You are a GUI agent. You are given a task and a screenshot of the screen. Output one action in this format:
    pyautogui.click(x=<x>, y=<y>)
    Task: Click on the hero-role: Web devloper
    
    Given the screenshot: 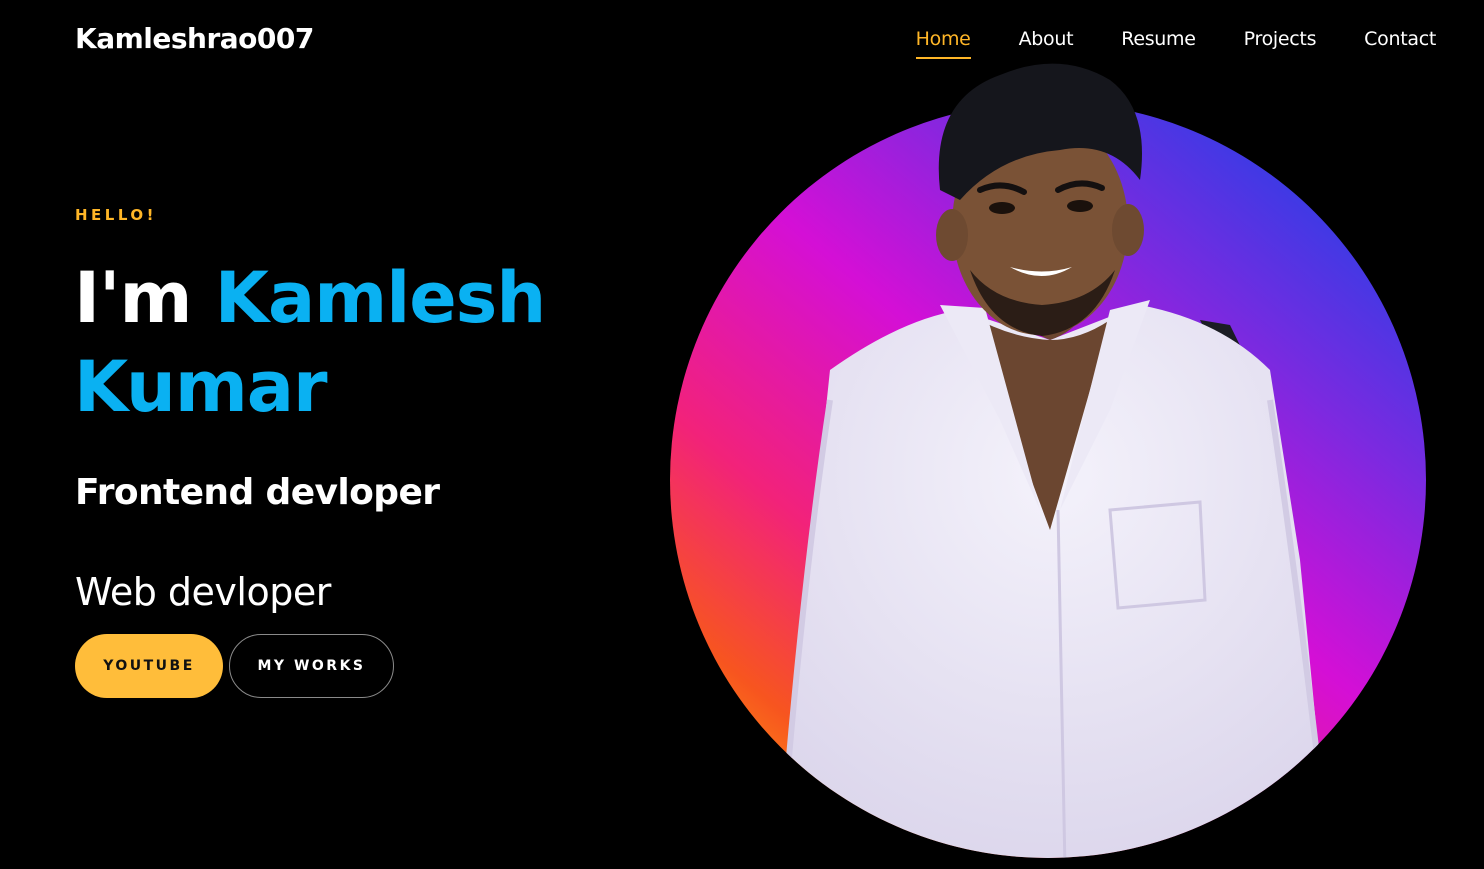 What is the action you would take?
    pyautogui.click(x=203, y=592)
    